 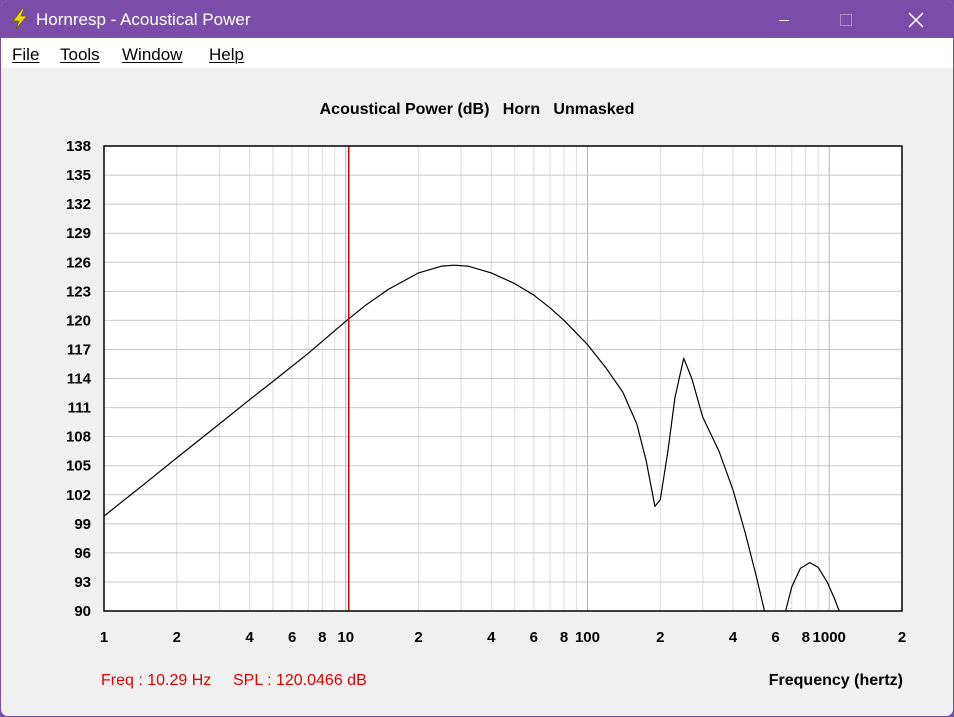 I want to click on y-tick-label: 126, so click(x=78, y=262).